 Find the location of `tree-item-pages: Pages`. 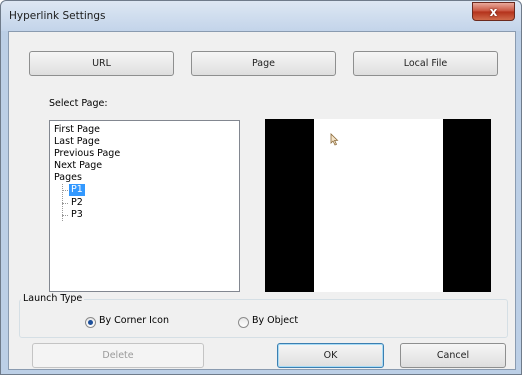

tree-item-pages: Pages is located at coordinates (68, 178).